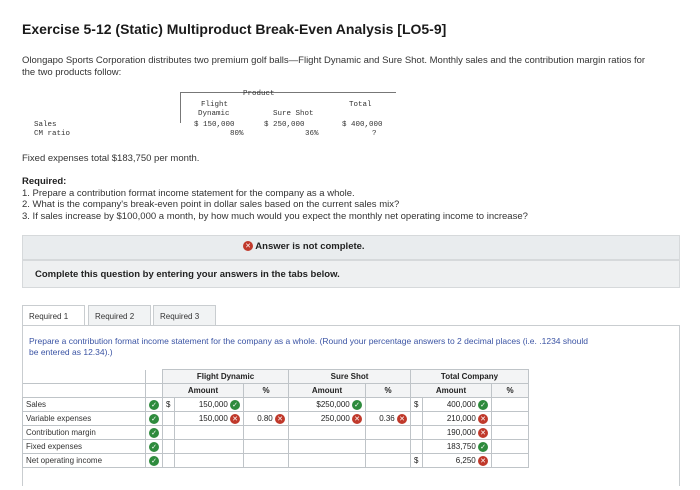 The height and width of the screenshot is (490, 700). What do you see at coordinates (360, 105) in the screenshot?
I see `total-header: Total` at bounding box center [360, 105].